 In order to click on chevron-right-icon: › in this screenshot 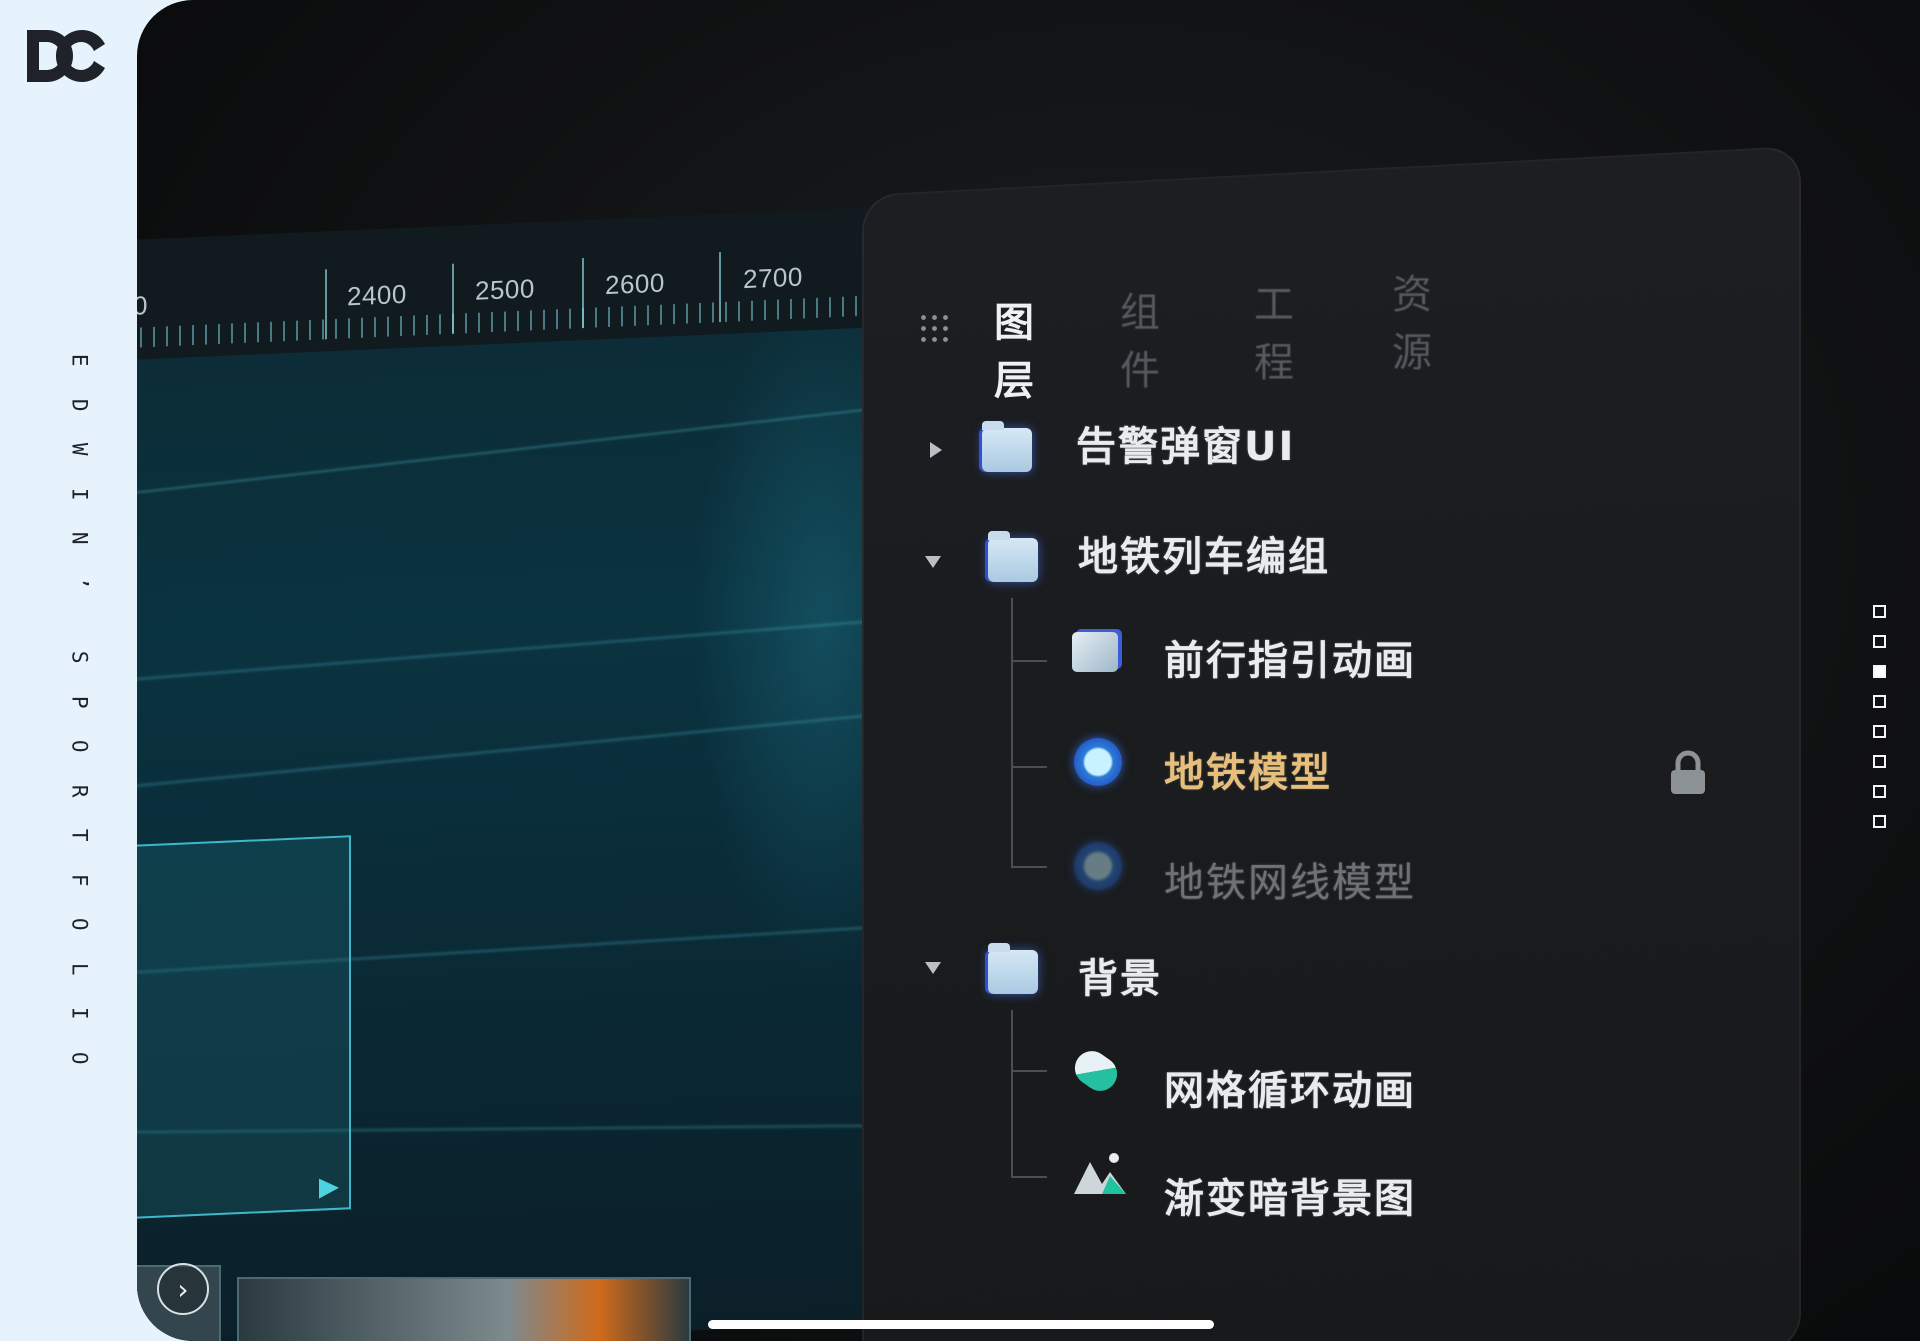, I will do `click(183, 1289)`.